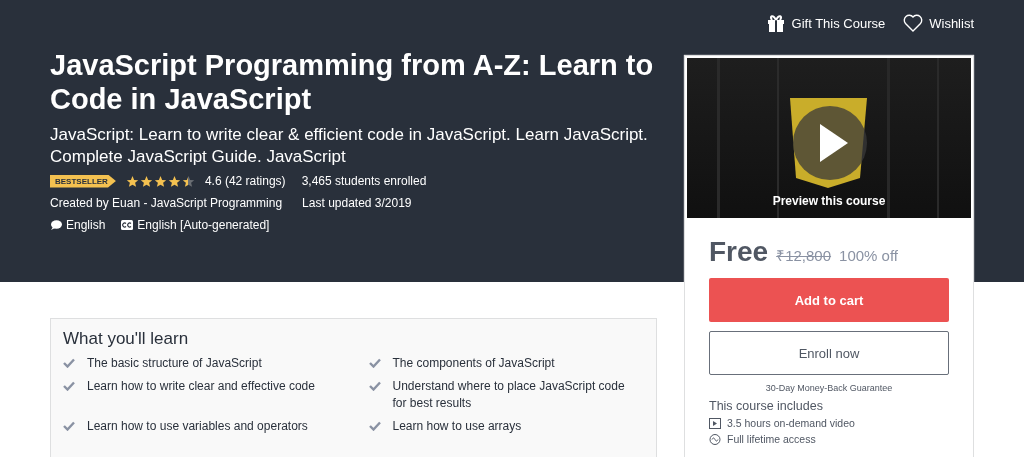 This screenshot has height=457, width=1024. Describe the element at coordinates (349, 146) in the screenshot. I see `course-subtitle: JavaScript: Learn to write clear & efficient code in JavaScript. Learn JavaScript. Complete JavaScript Guide. JavaScript` at that location.